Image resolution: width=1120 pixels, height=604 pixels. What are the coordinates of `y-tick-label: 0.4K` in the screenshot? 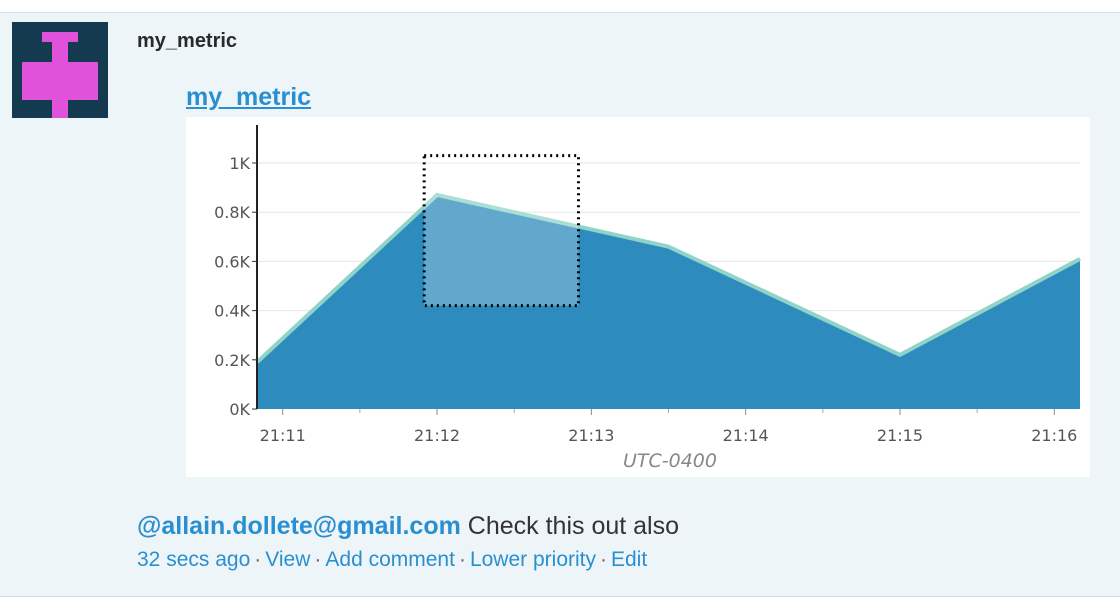 It's located at (232, 311).